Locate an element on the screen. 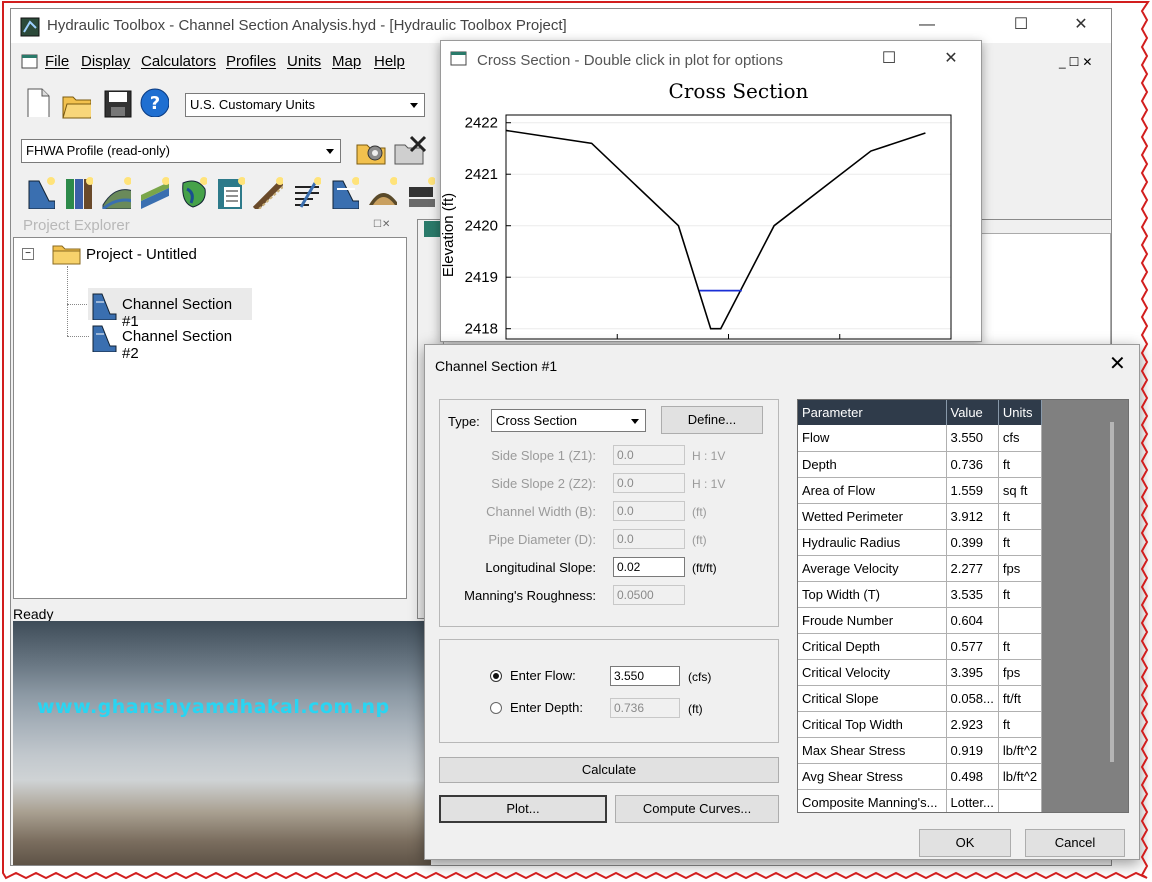 Image resolution: width=1152 pixels, height=882 pixels. table-row: Average Velocity 2.277 fps is located at coordinates (920, 568).